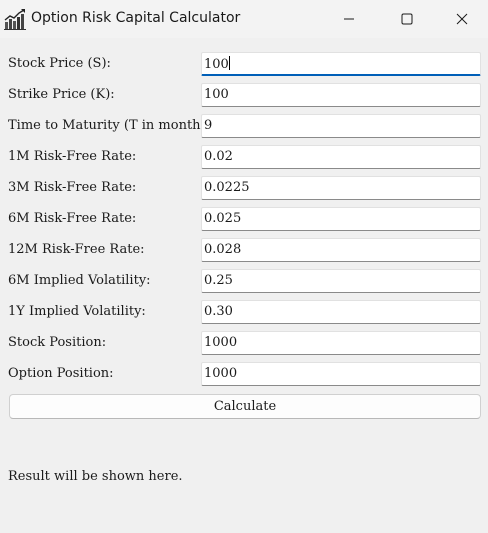 The image size is (488, 533). Describe the element at coordinates (341, 126) in the screenshot. I see `time-to-maturity-input: 9` at that location.